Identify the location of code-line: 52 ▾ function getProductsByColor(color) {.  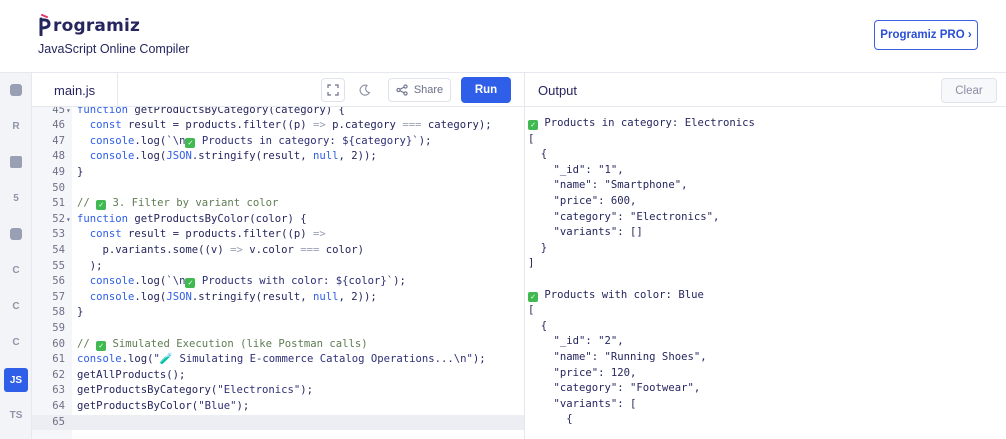
(278, 220).